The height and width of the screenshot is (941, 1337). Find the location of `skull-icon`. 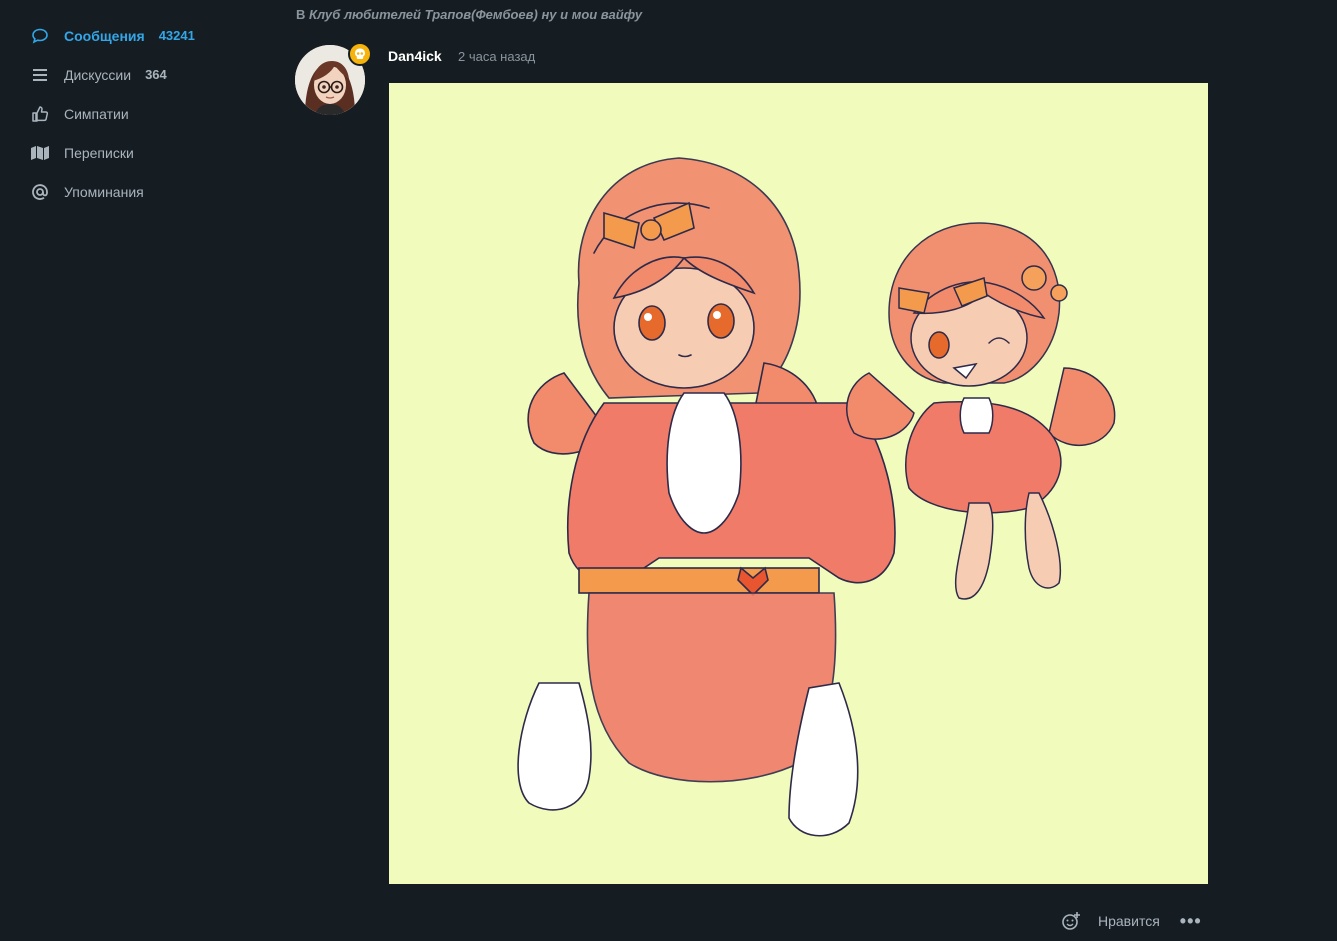

skull-icon is located at coordinates (360, 54).